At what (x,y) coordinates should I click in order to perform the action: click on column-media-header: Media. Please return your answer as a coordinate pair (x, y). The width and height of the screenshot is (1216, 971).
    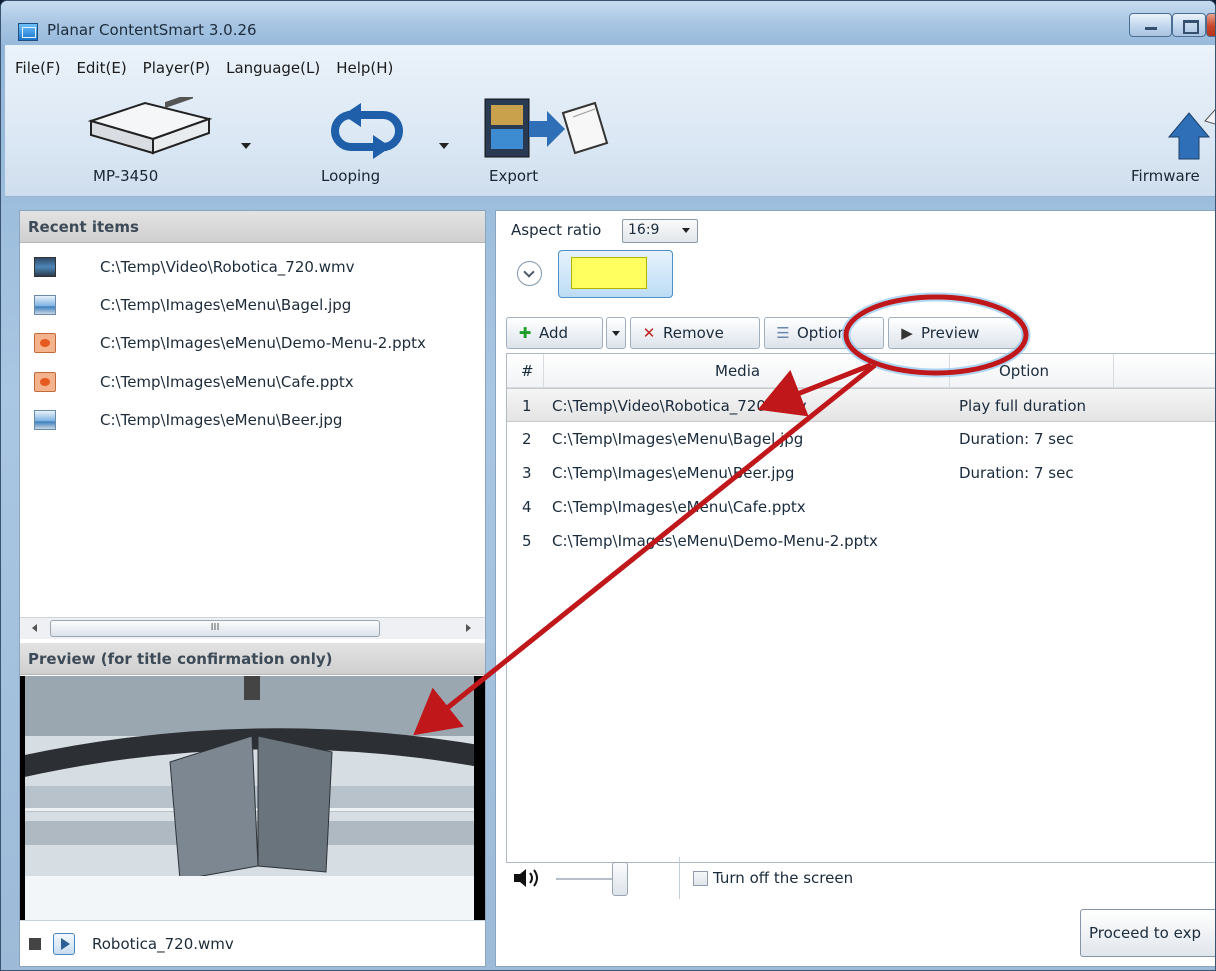
    Looking at the image, I should click on (737, 371).